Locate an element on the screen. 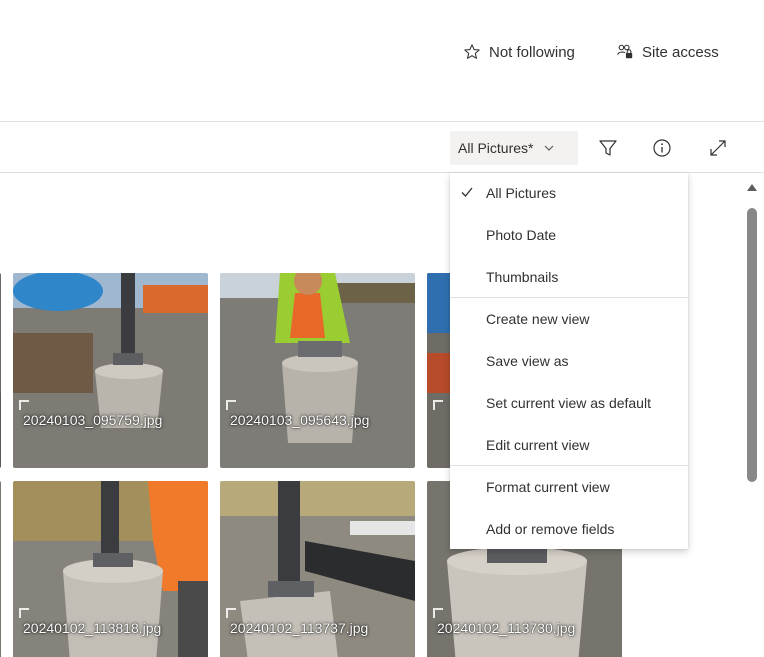  follow-button: Not following is located at coordinates (519, 52).